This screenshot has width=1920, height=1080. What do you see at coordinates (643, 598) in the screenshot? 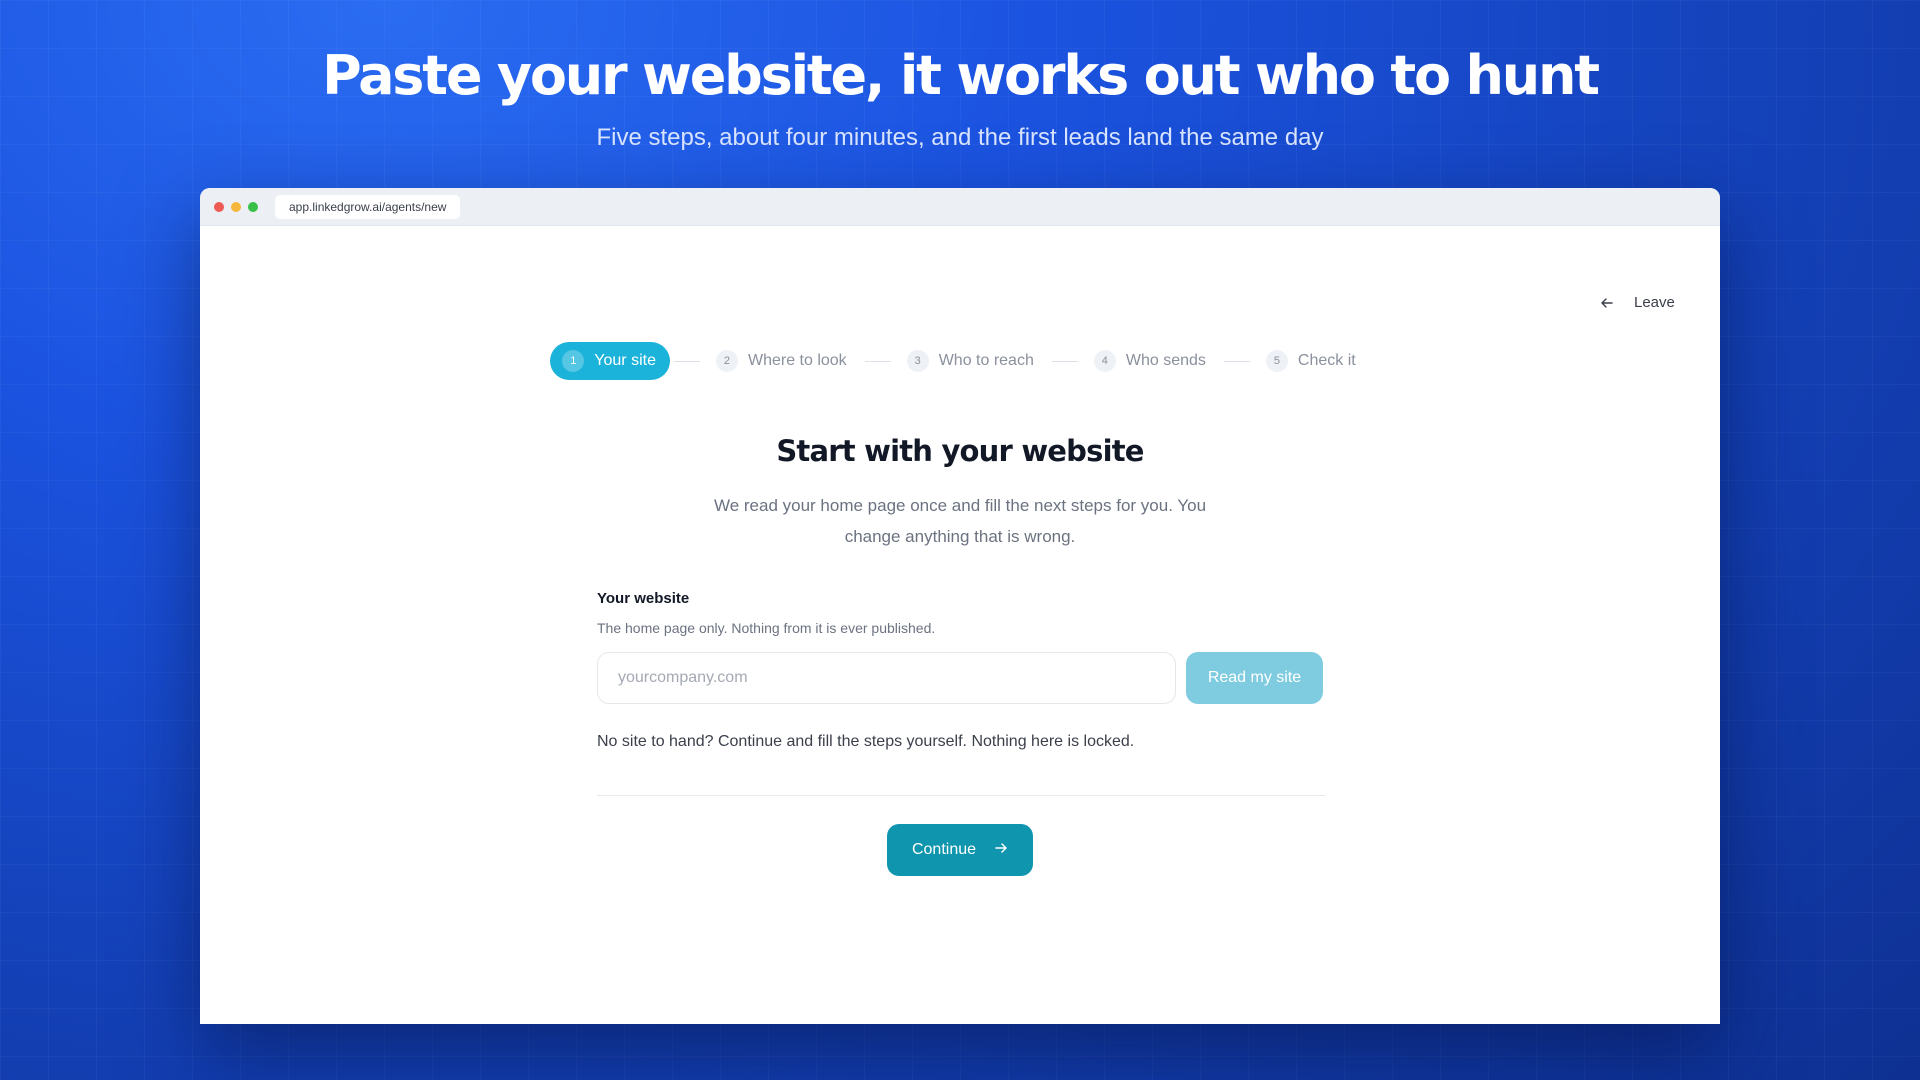
I see `website-field-label: Your website` at bounding box center [643, 598].